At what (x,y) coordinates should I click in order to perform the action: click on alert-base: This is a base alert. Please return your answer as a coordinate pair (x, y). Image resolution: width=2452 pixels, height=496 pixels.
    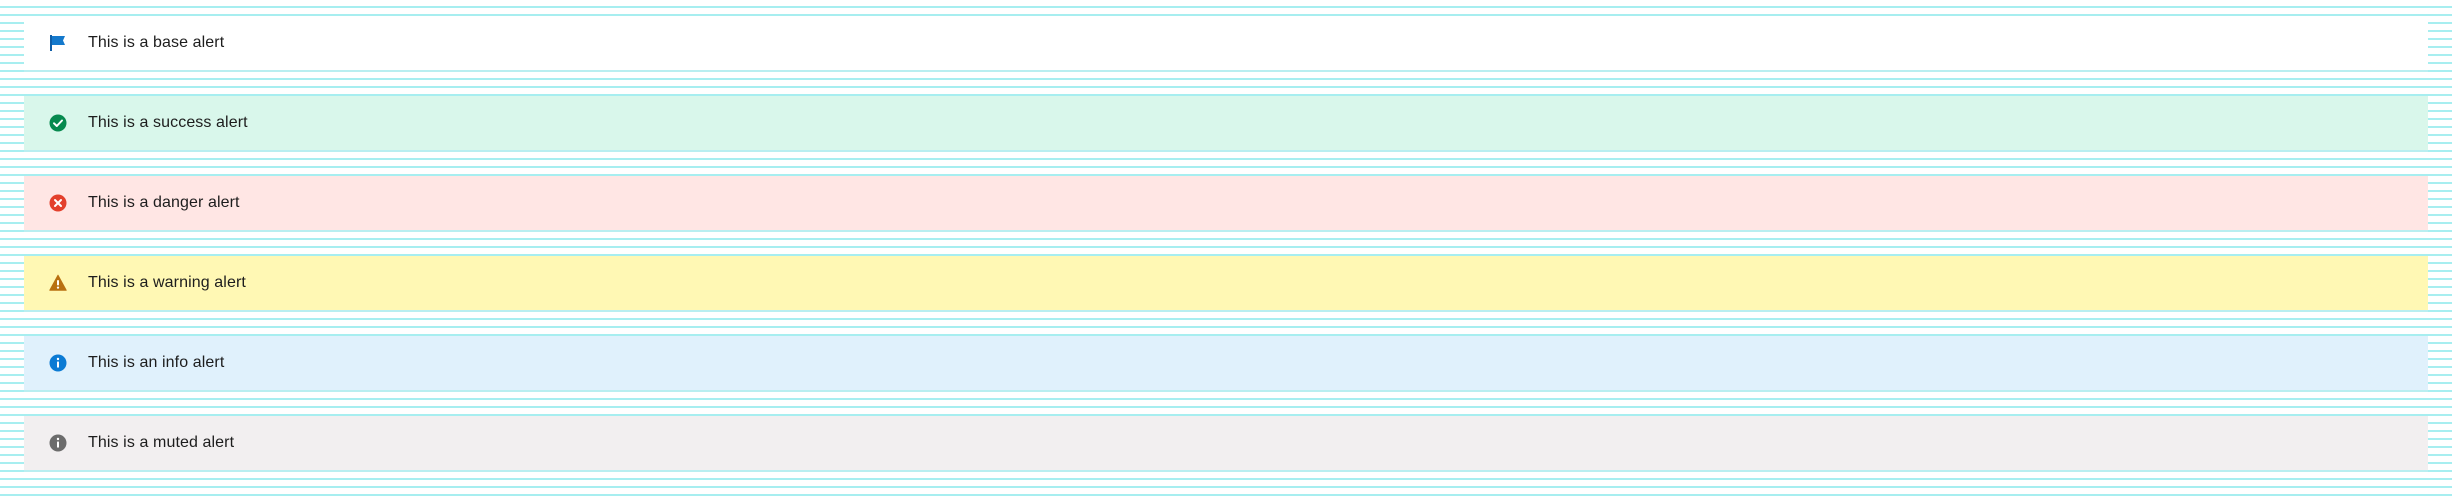
    Looking at the image, I should click on (1226, 44).